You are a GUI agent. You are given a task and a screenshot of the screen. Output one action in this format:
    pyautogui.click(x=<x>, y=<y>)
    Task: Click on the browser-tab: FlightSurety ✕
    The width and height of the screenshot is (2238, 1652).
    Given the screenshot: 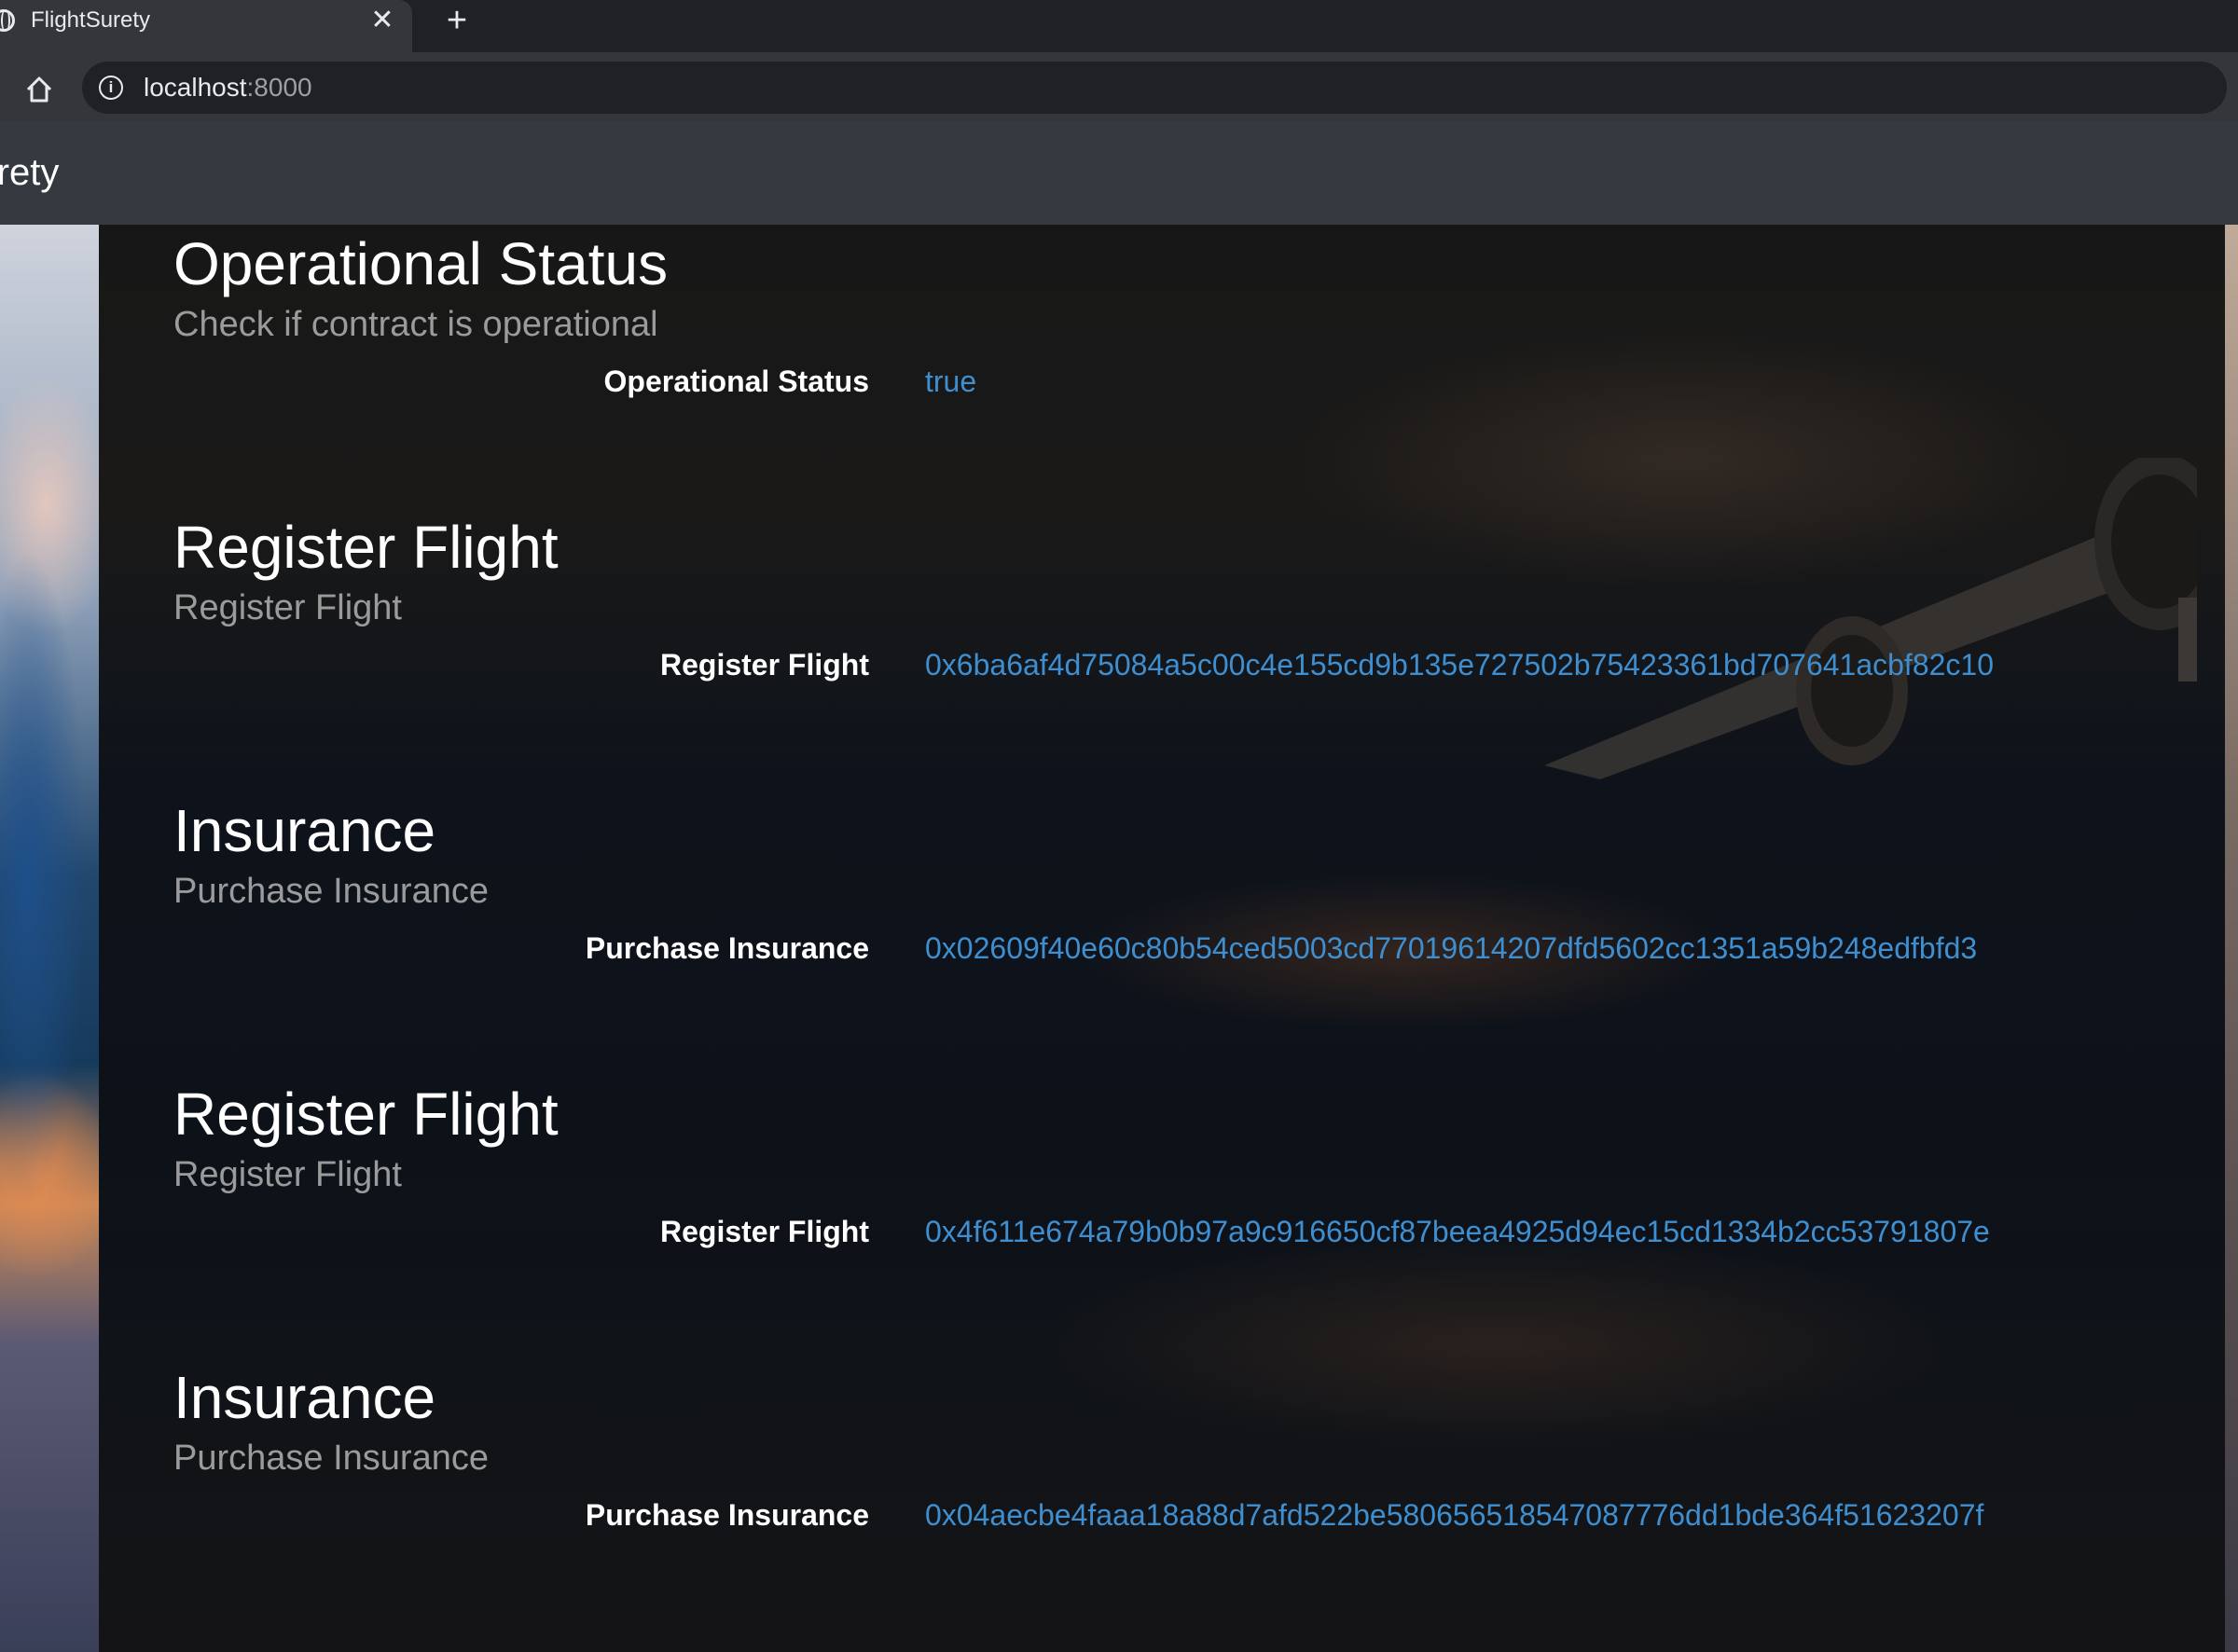 What is the action you would take?
    pyautogui.click(x=206, y=26)
    